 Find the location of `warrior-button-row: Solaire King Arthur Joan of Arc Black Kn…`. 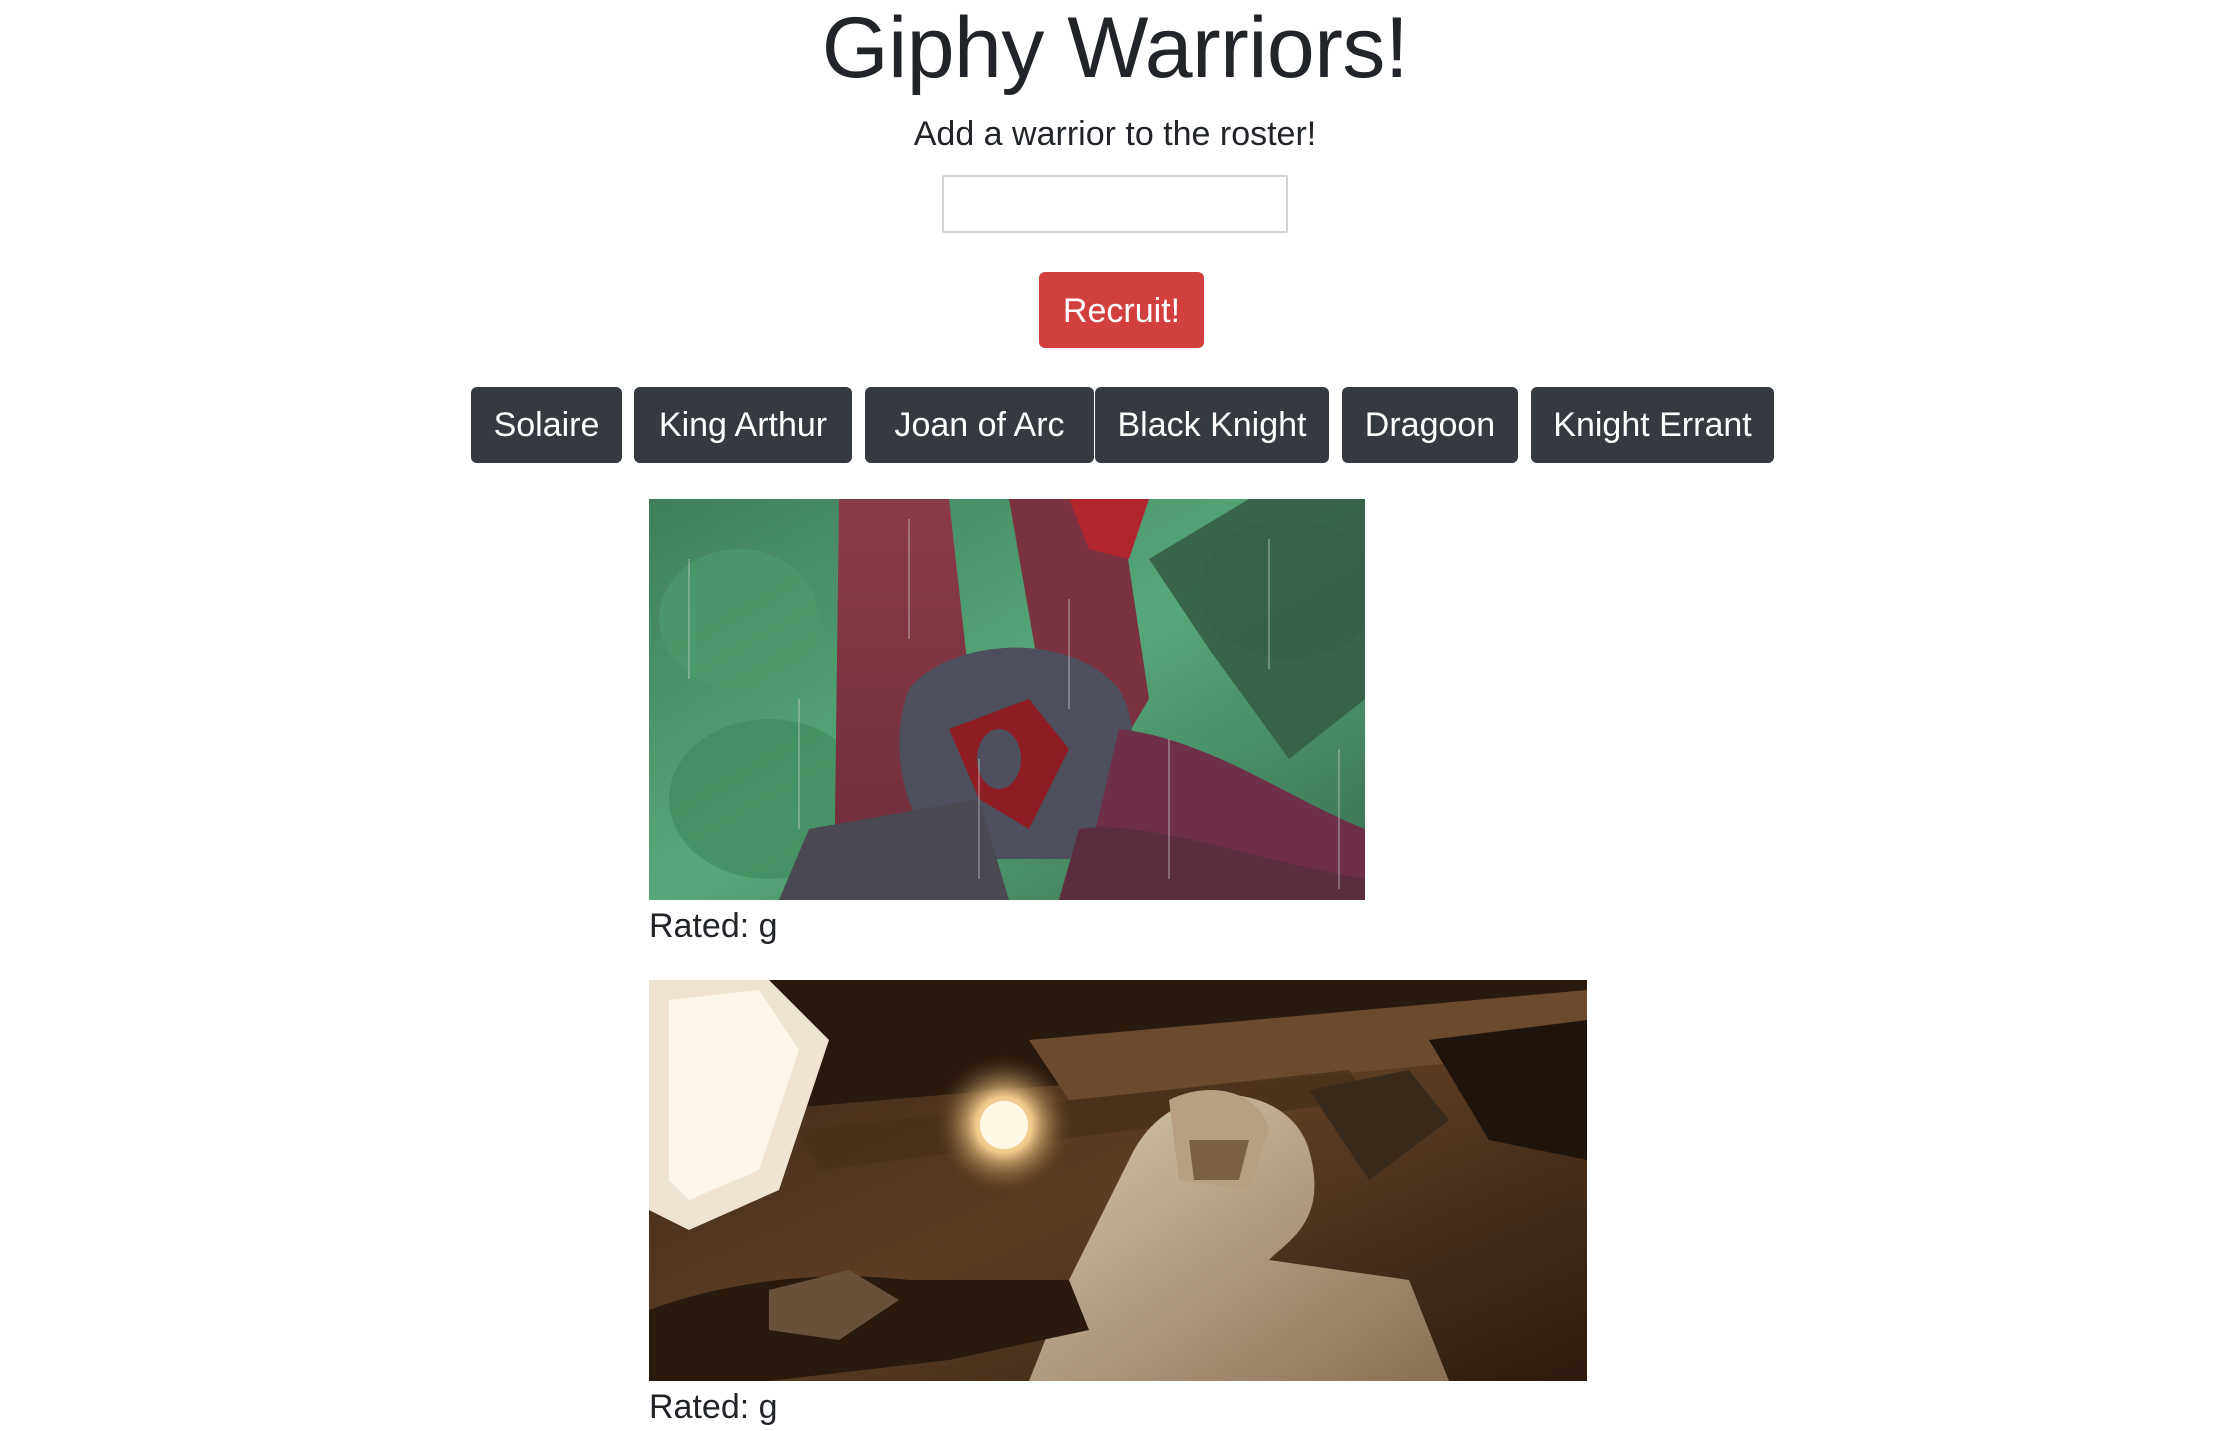

warrior-button-row: Solaire King Arthur Joan of Arc Black Kn… is located at coordinates (1115, 425).